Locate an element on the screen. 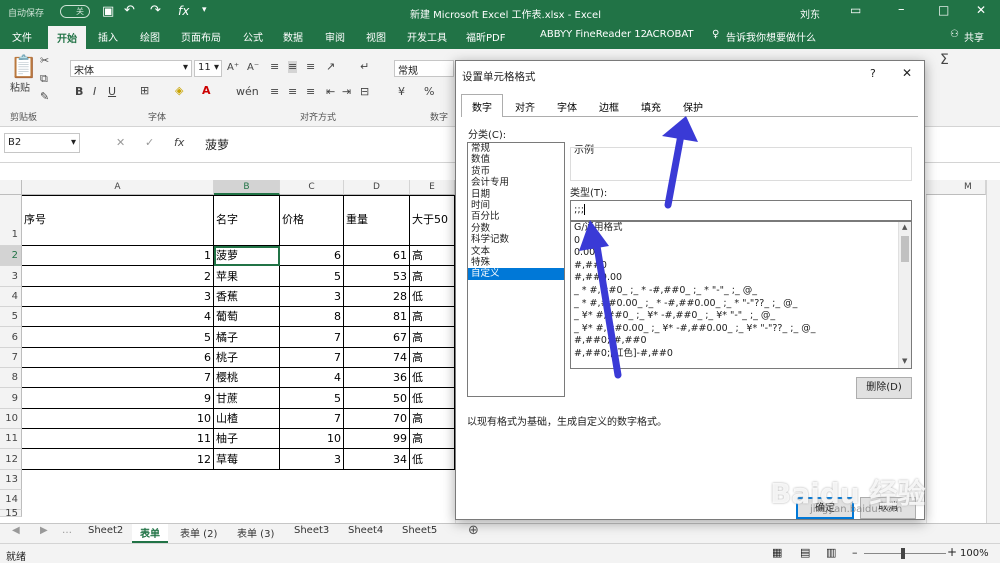  dialog-tab-number: 数字 is located at coordinates (482, 105).